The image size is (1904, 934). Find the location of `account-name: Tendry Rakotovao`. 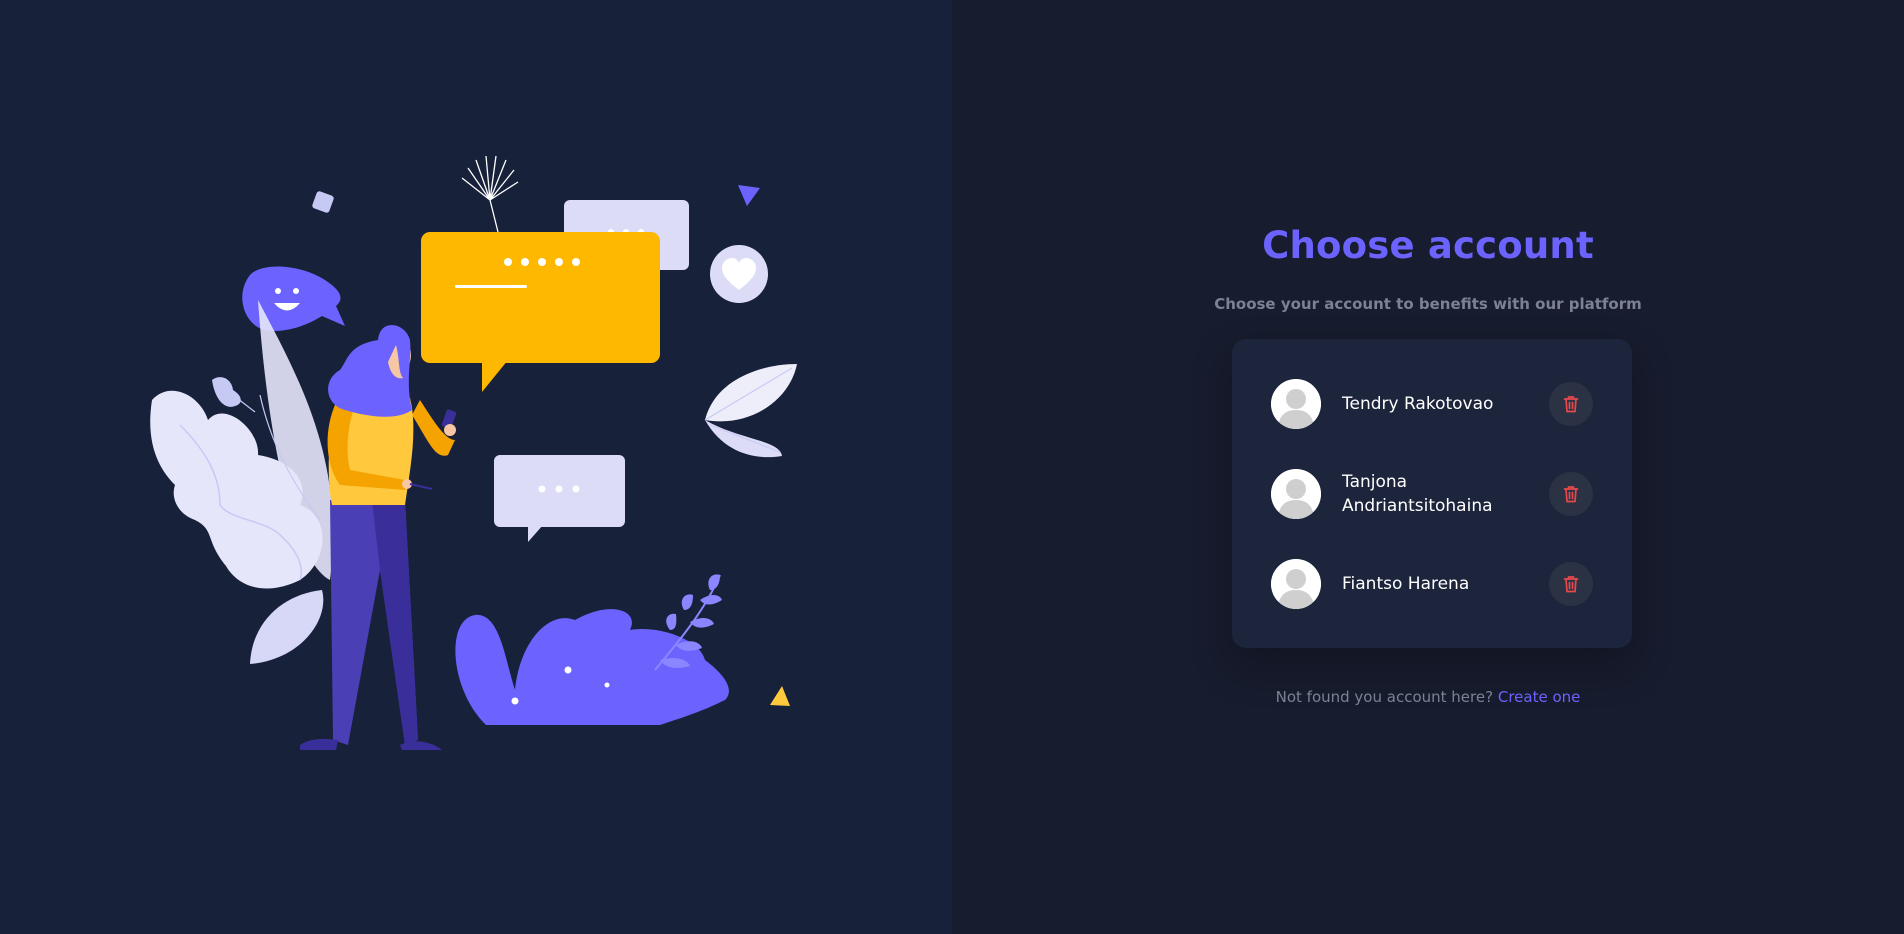

account-name: Tendry Rakotovao is located at coordinates (1418, 404).